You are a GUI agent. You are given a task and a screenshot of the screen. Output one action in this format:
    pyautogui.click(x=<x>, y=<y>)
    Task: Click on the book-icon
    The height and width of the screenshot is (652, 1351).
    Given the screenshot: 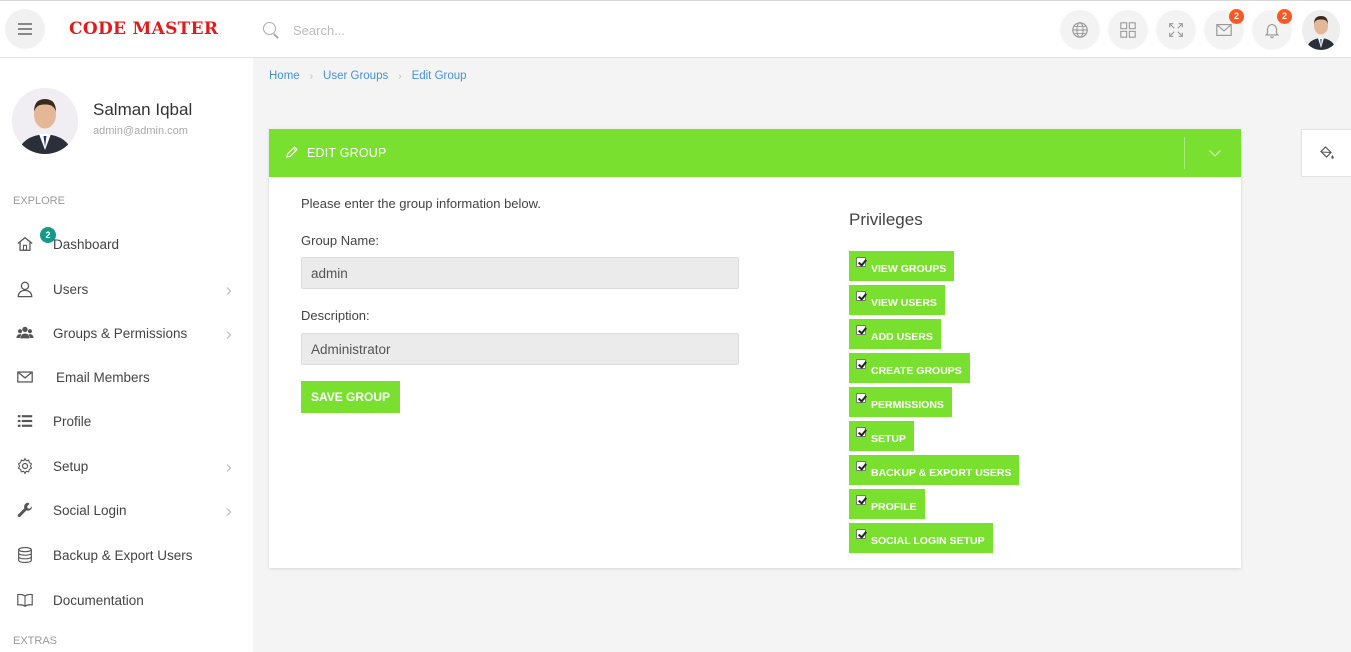 What is the action you would take?
    pyautogui.click(x=25, y=600)
    